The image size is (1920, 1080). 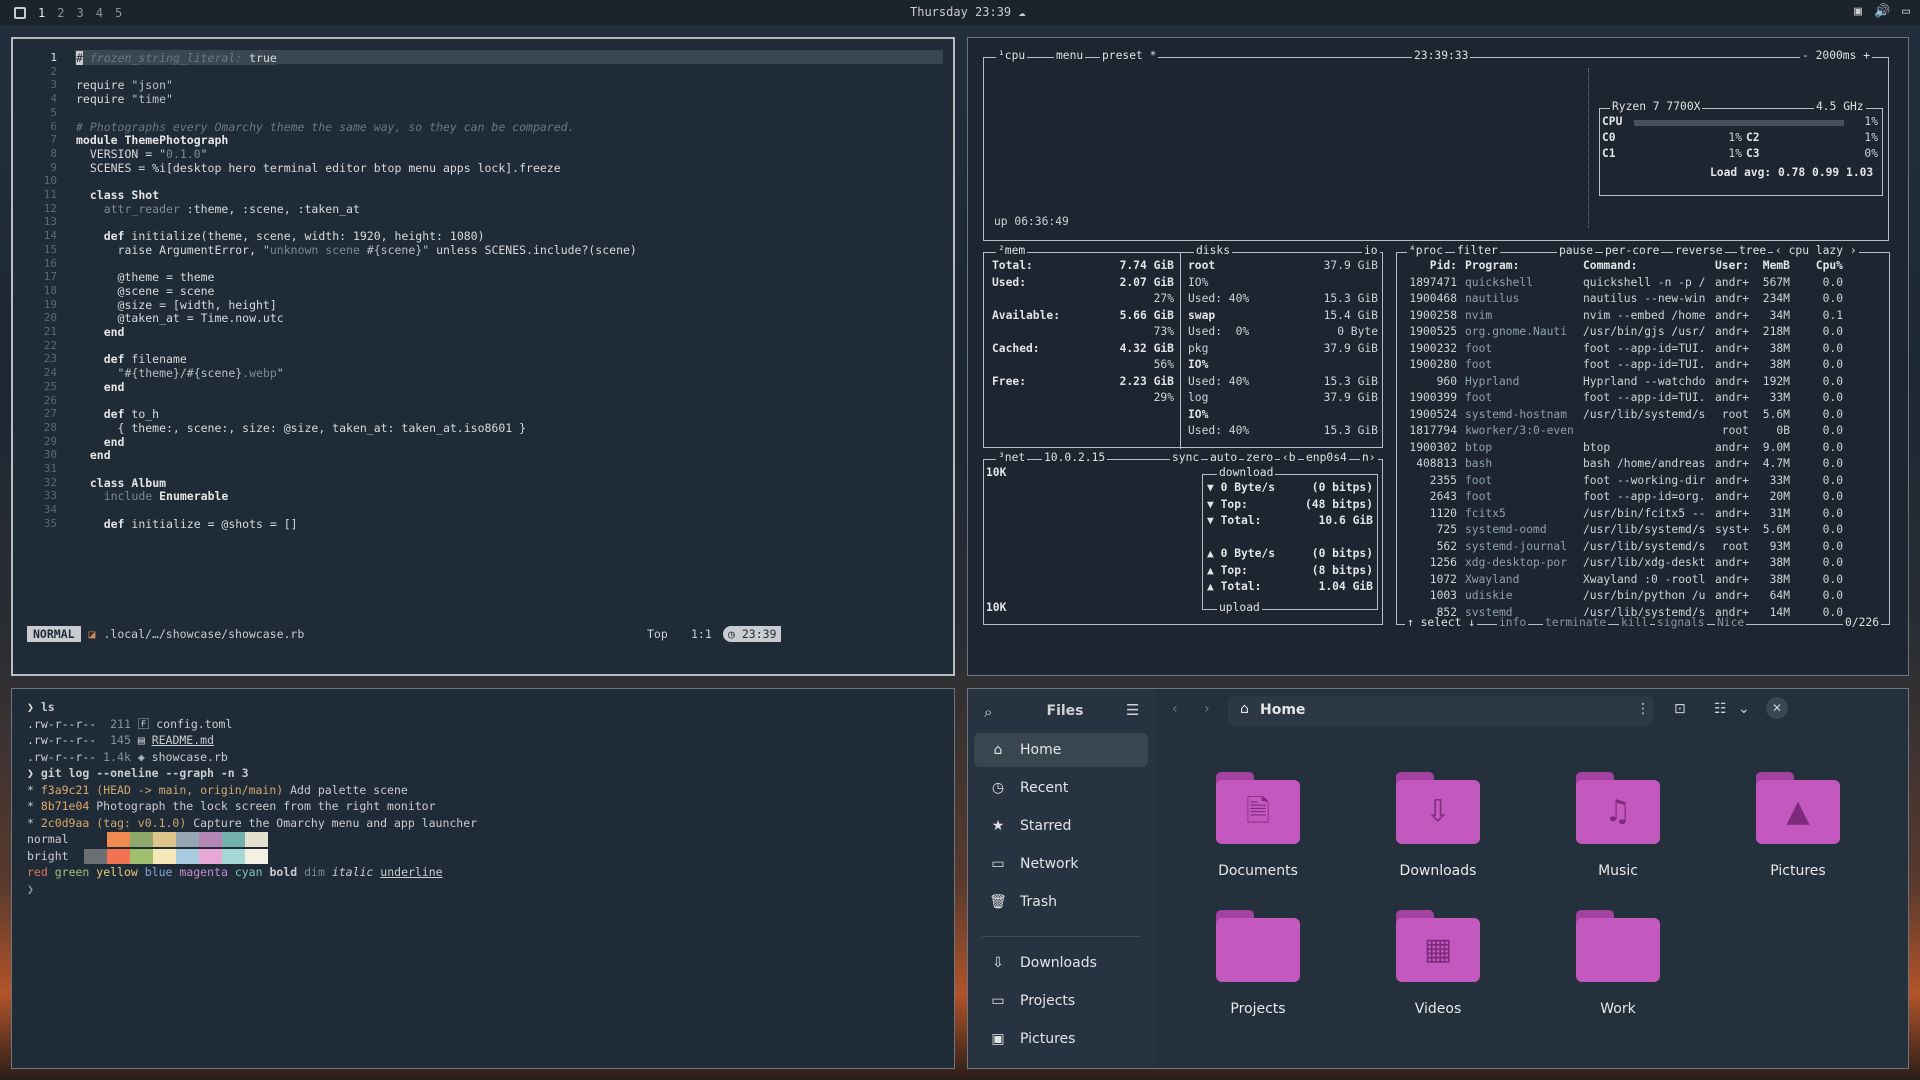 I want to click on sidebar-item-downloads: ⇩ Downloads, so click(x=1061, y=963).